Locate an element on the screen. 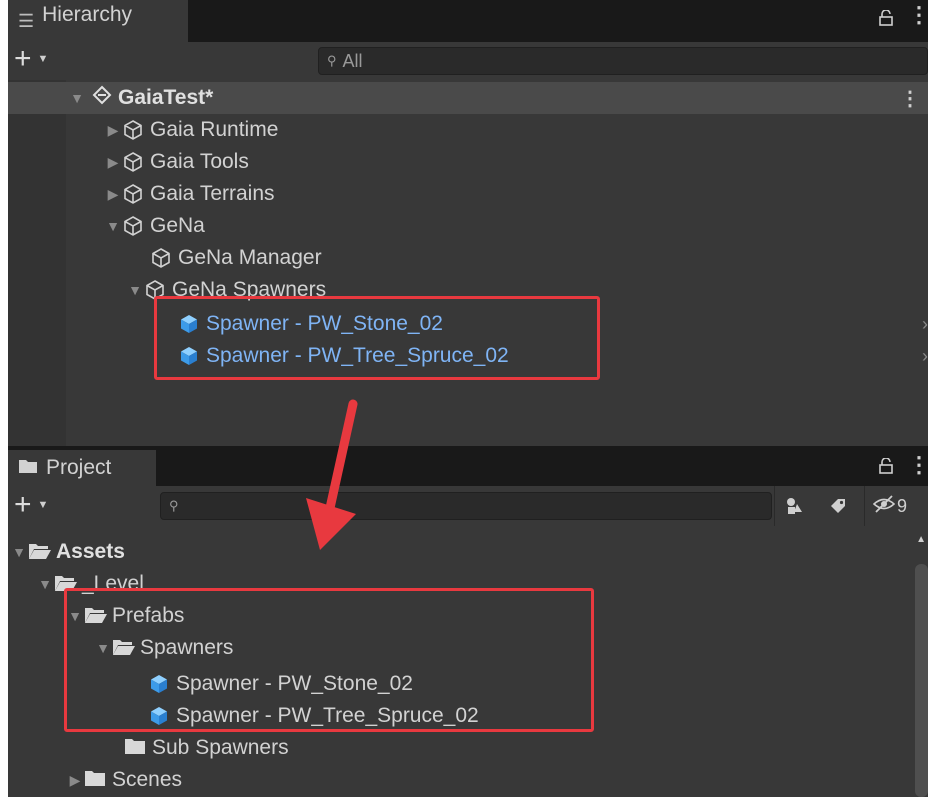 This screenshot has height=797, width=928. project-tabbar: Project ⋮ is located at coordinates (468, 466).